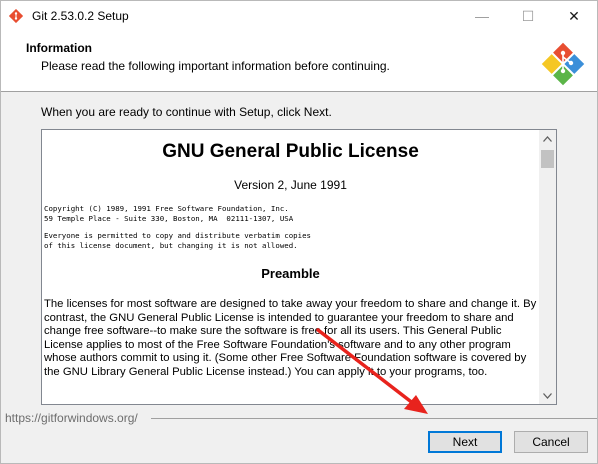  Describe the element at coordinates (547, 138) in the screenshot. I see `scroll-up-icon` at that location.